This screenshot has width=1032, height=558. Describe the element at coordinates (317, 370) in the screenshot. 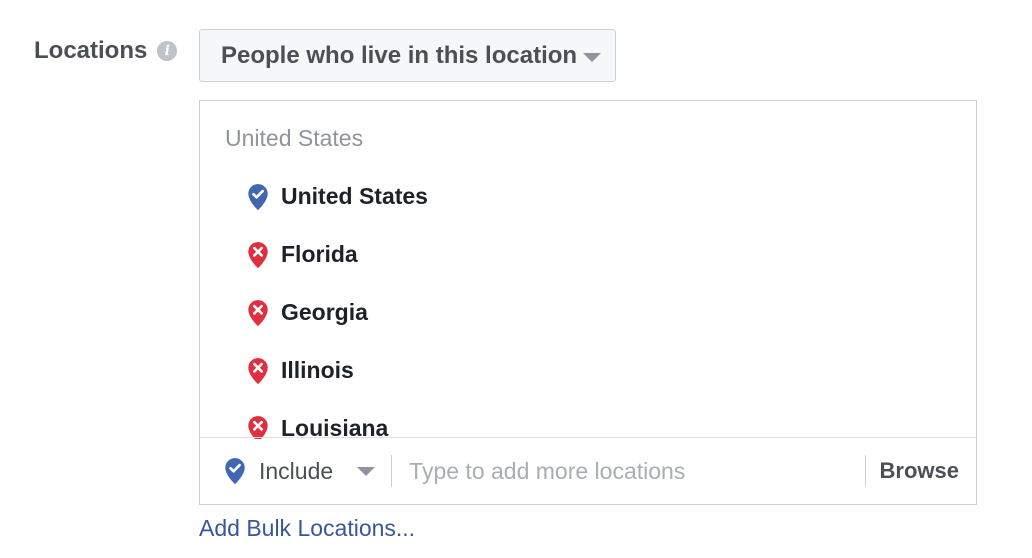

I see `location-name: Illinois` at that location.